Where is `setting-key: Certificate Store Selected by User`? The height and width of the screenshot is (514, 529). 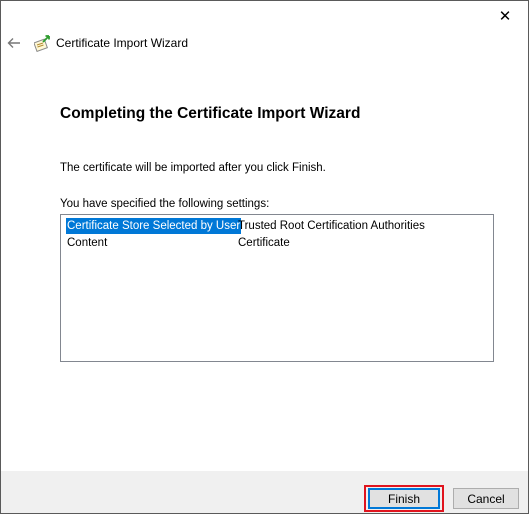
setting-key: Certificate Store Selected by User is located at coordinates (154, 226).